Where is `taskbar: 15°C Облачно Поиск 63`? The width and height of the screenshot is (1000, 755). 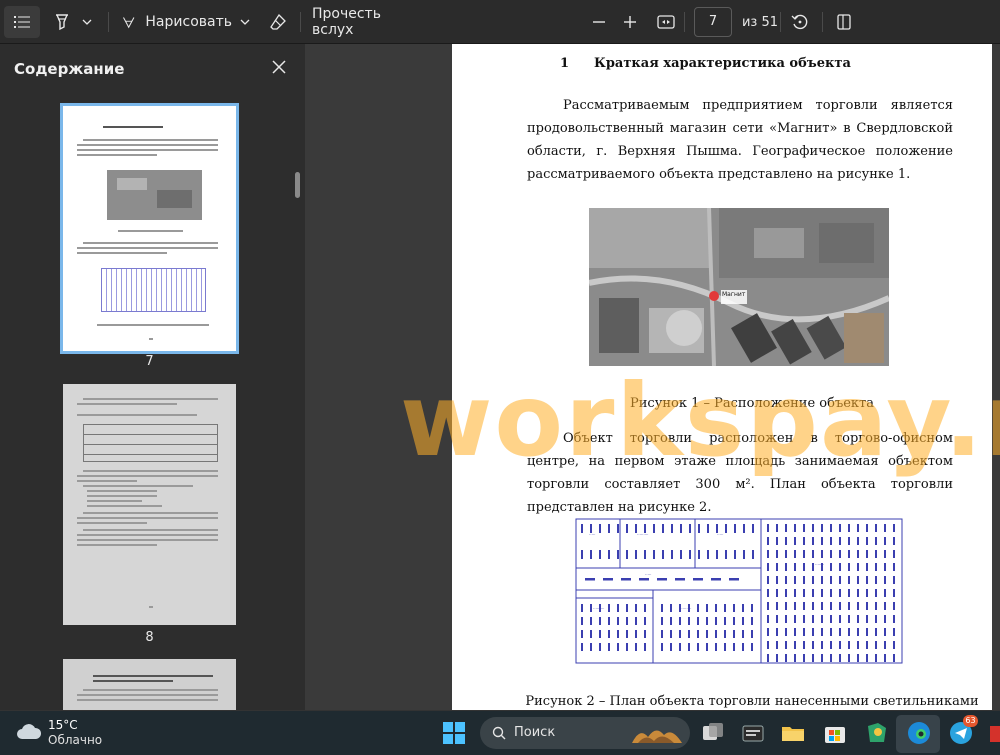
taskbar: 15°C Облачно Поиск 63 is located at coordinates (500, 732).